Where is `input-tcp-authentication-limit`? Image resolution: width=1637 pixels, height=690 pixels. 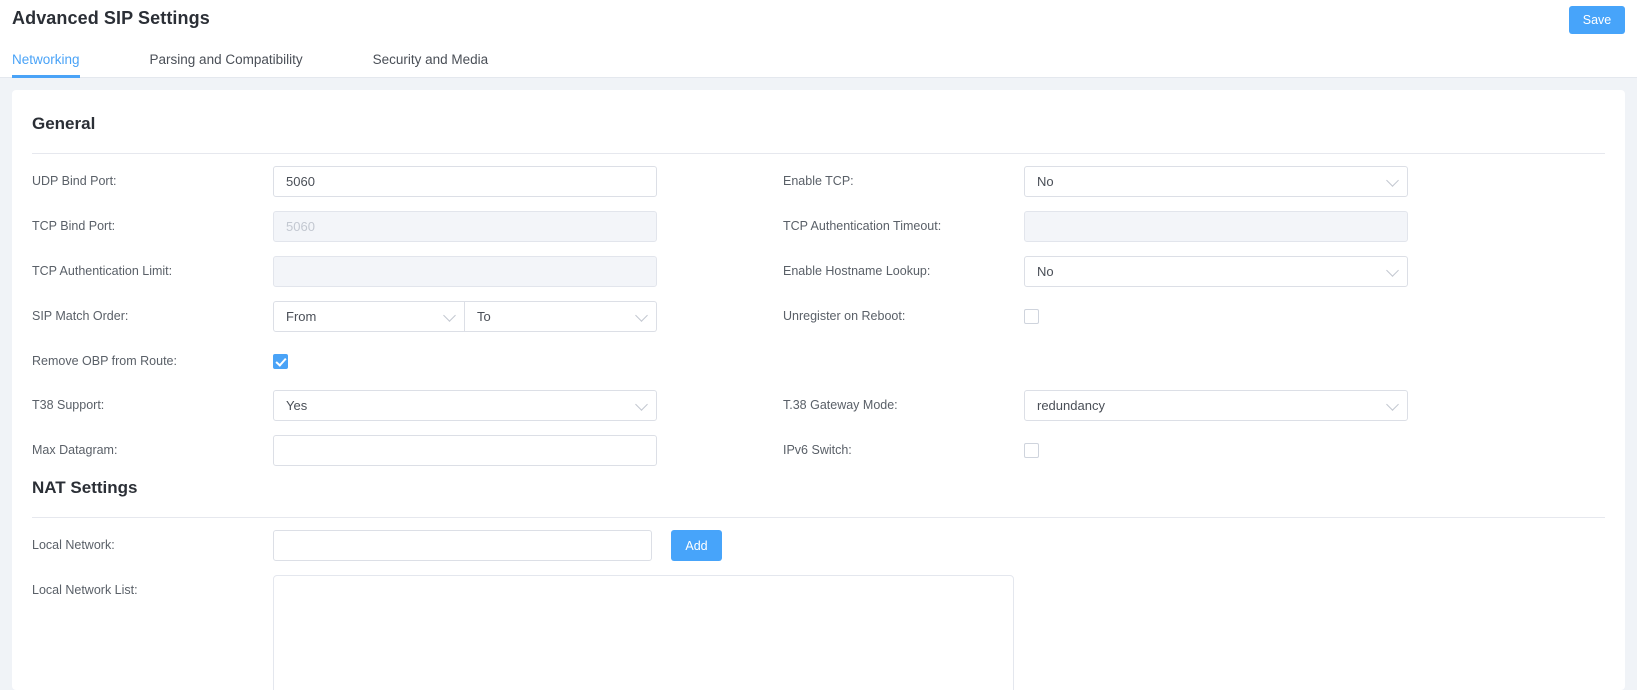
input-tcp-authentication-limit is located at coordinates (465, 271).